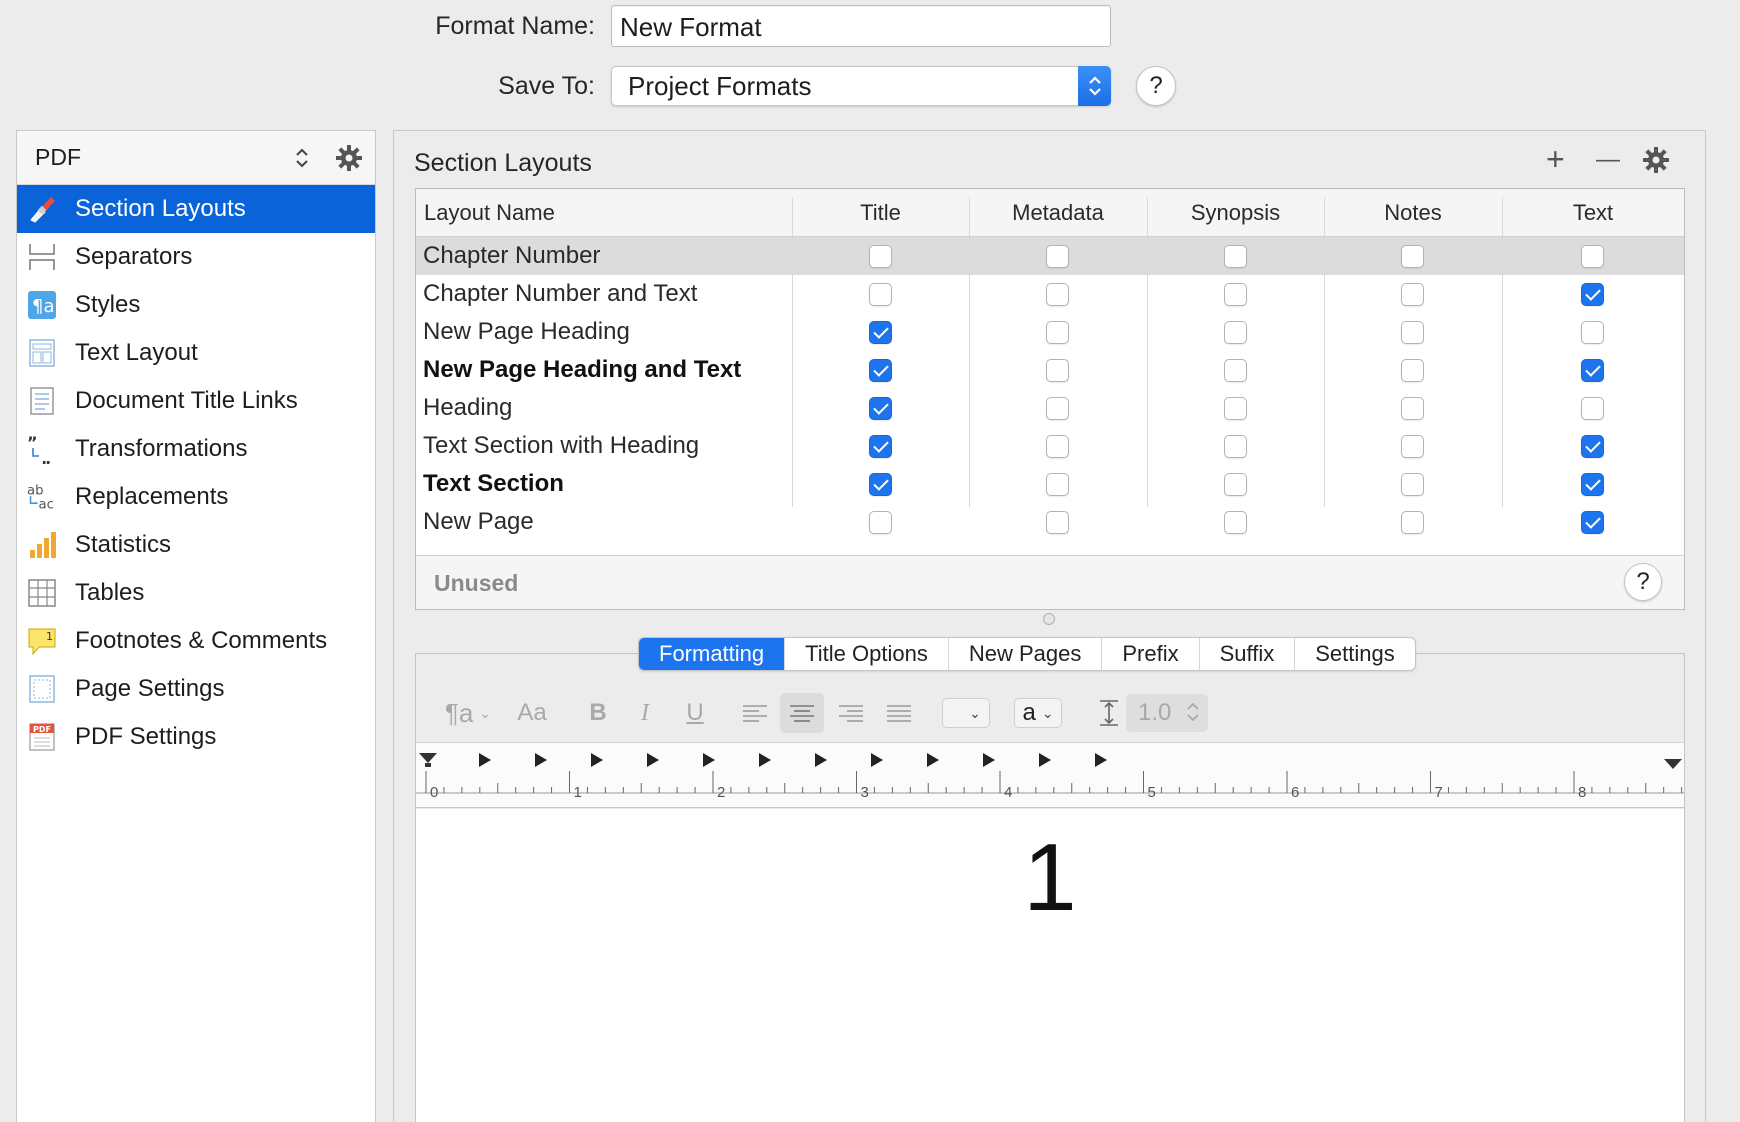 The image size is (1740, 1122). What do you see at coordinates (1167, 713) in the screenshot?
I see `line-spacing-field: 1.0` at bounding box center [1167, 713].